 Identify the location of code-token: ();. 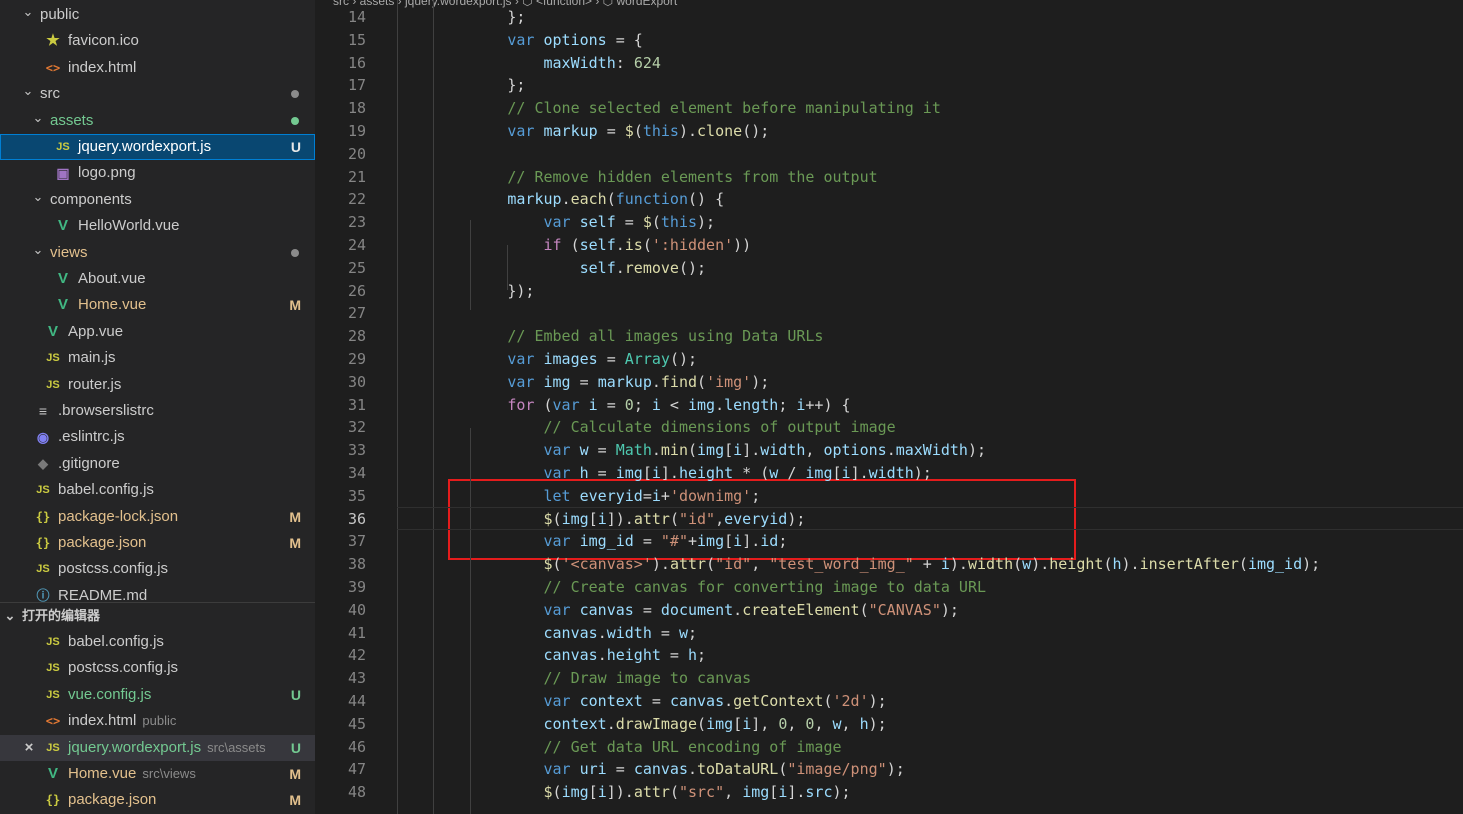
(683, 359).